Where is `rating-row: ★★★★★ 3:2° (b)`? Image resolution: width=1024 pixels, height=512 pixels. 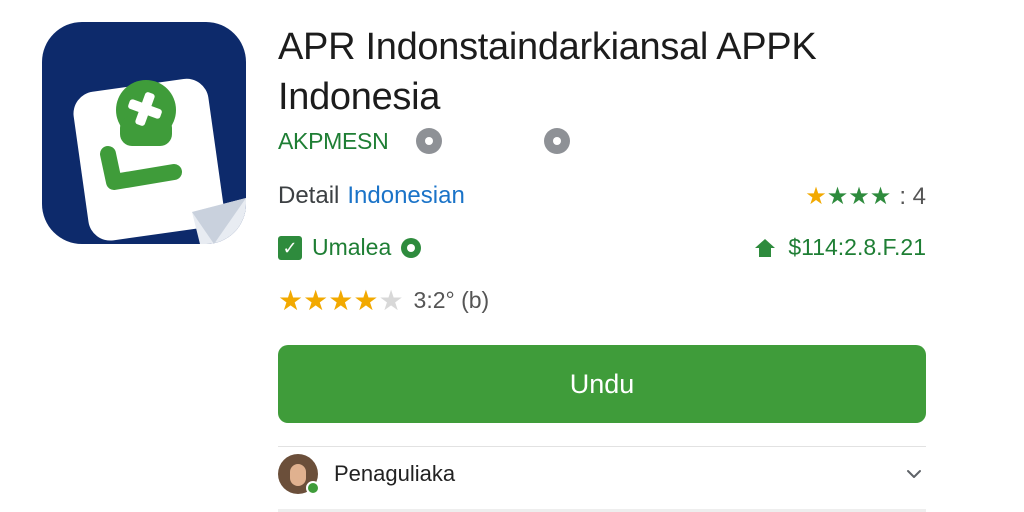 rating-row: ★★★★★ 3:2° (b) is located at coordinates (383, 300).